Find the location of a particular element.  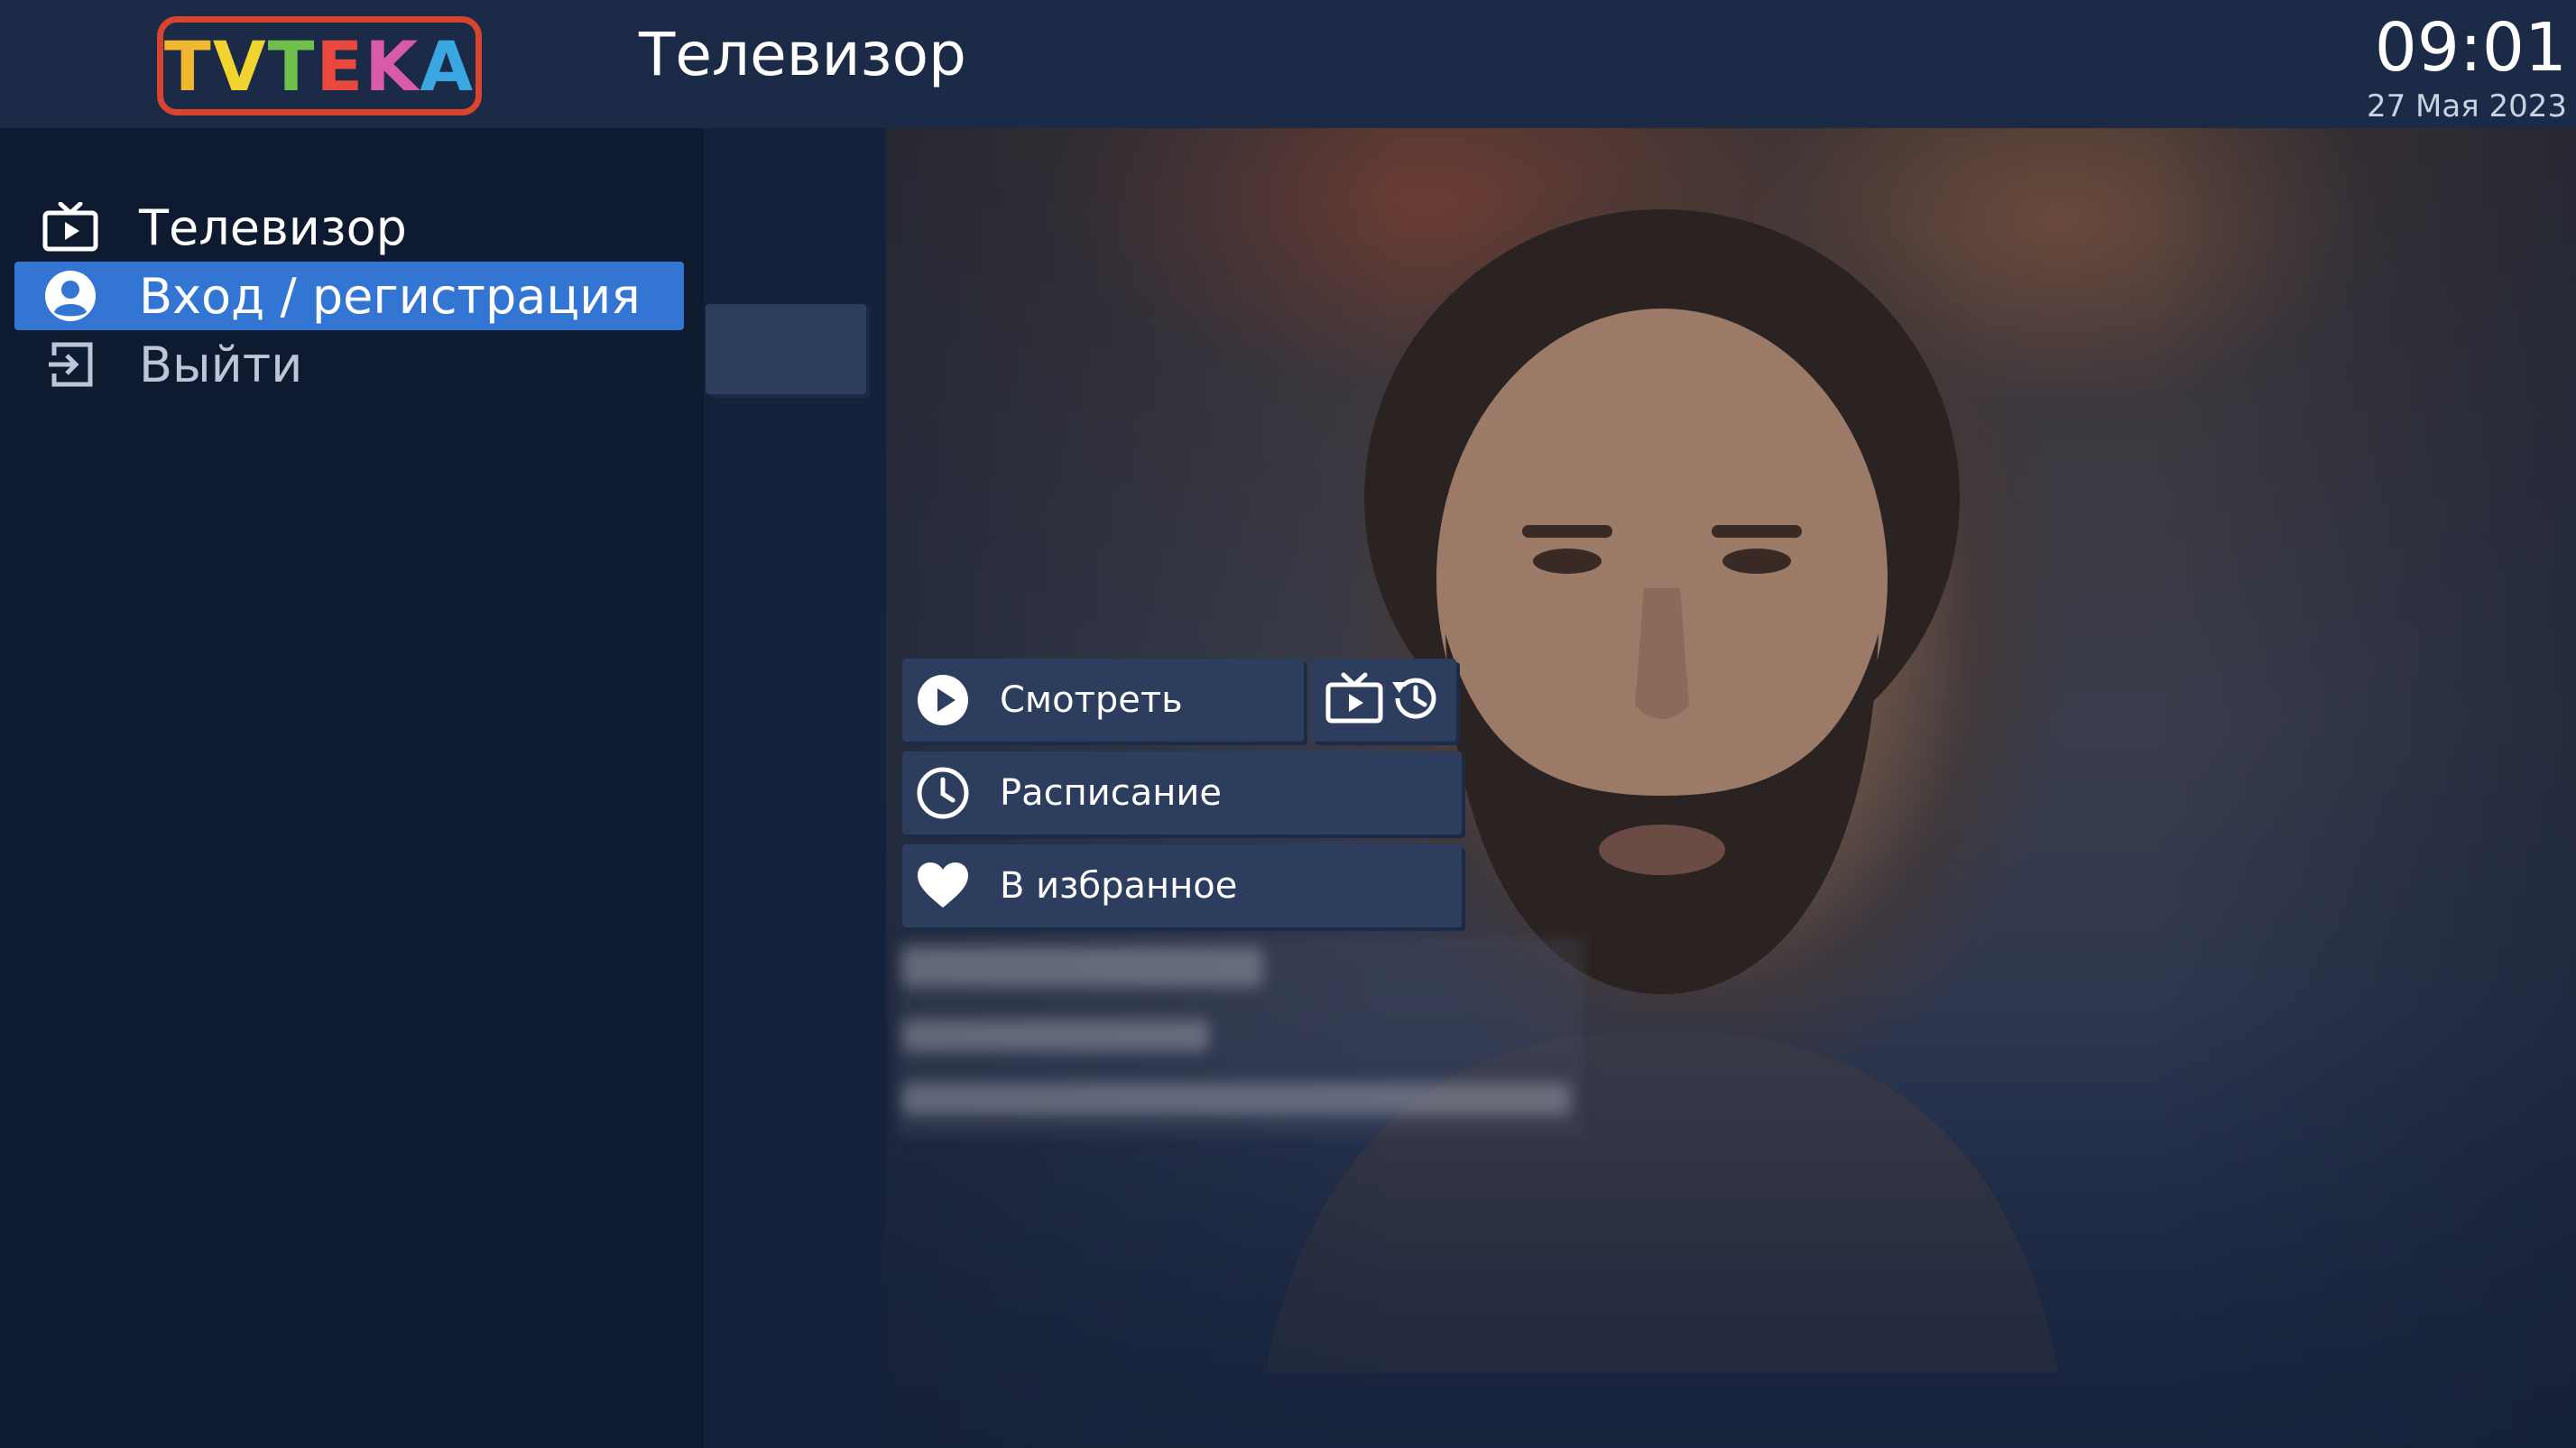

top-bar: TVTEKA Телевизор 09:01 27 Мая 2023 is located at coordinates (1288, 64).